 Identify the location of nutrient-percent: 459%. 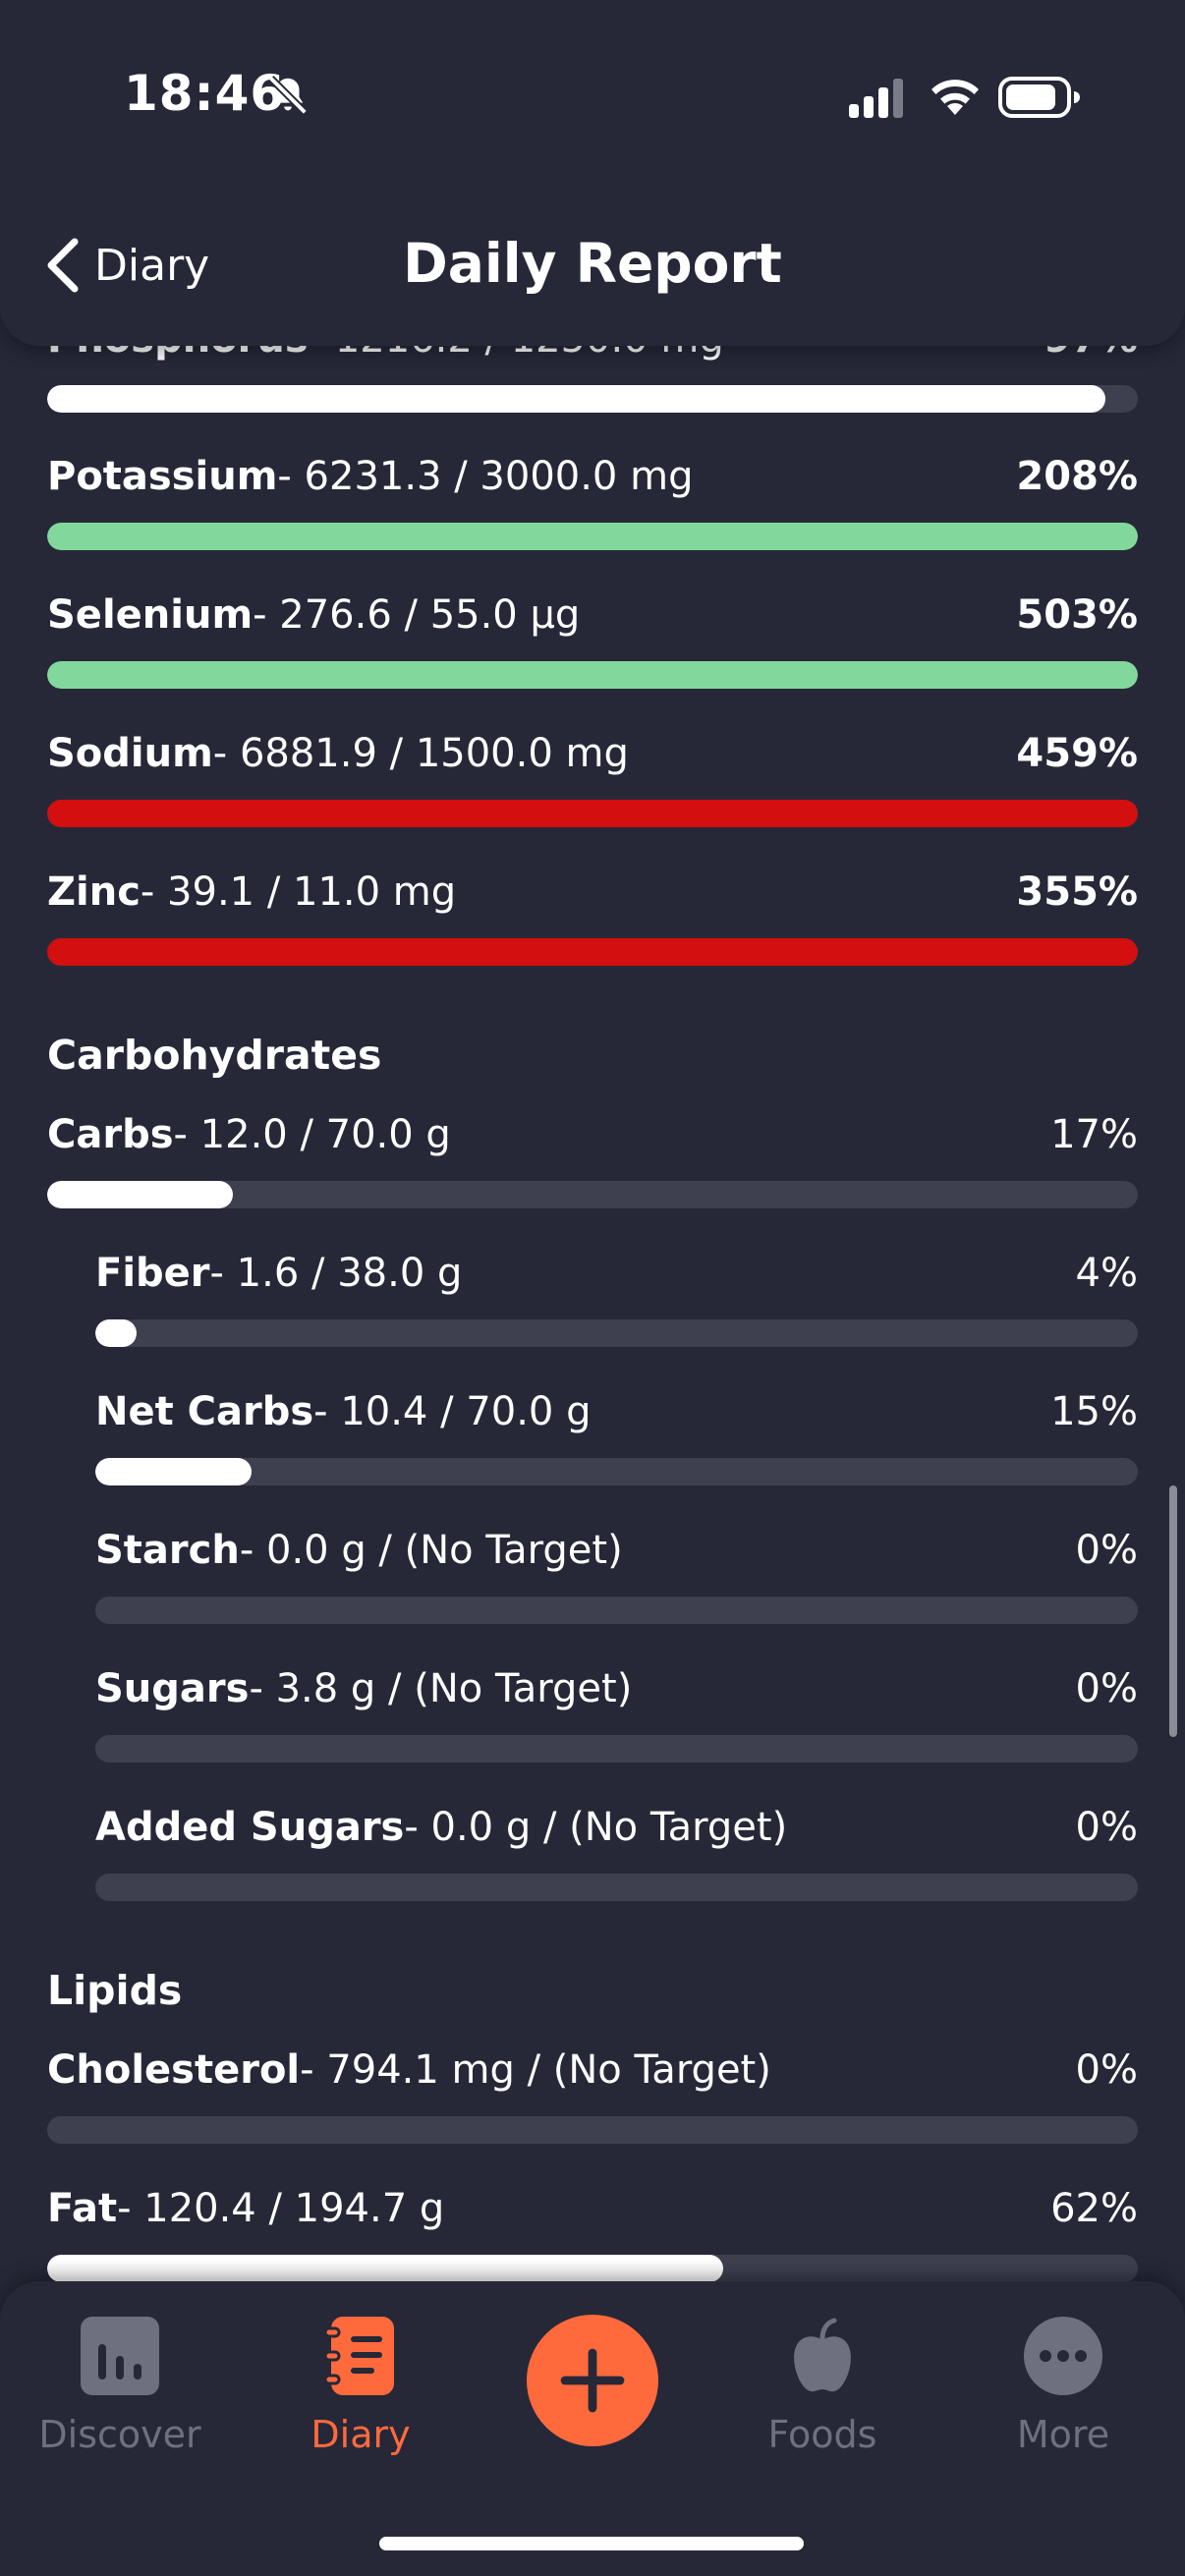
(1077, 753).